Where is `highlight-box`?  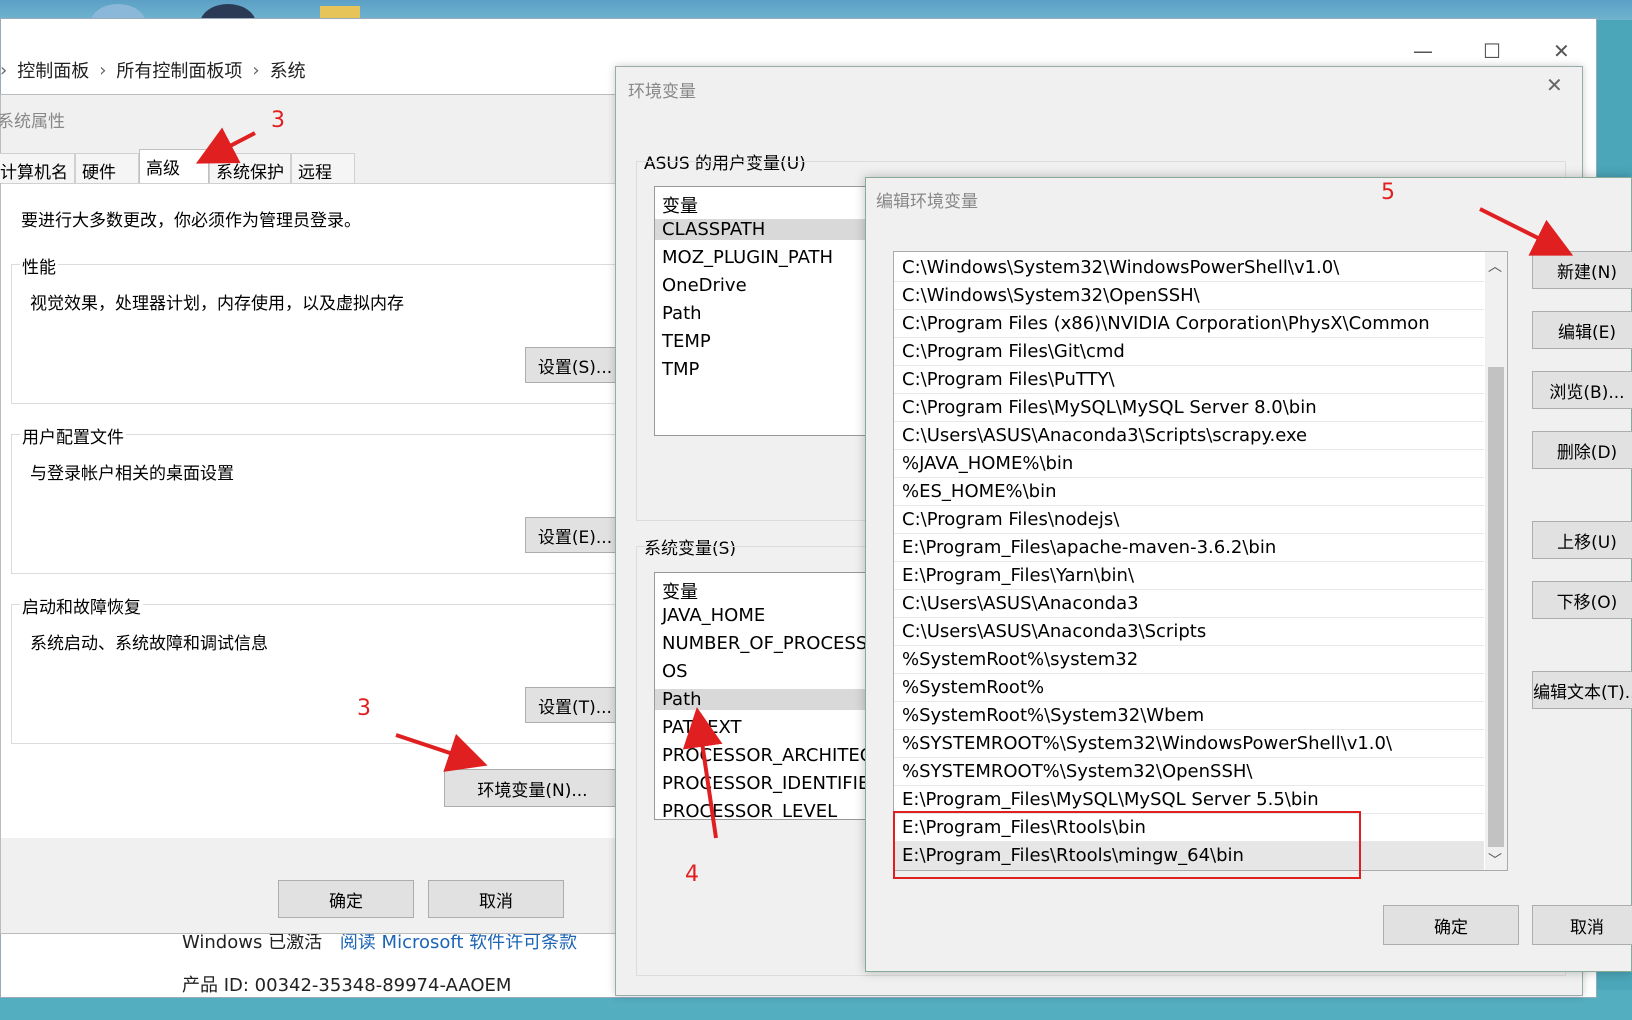
highlight-box is located at coordinates (1127, 845).